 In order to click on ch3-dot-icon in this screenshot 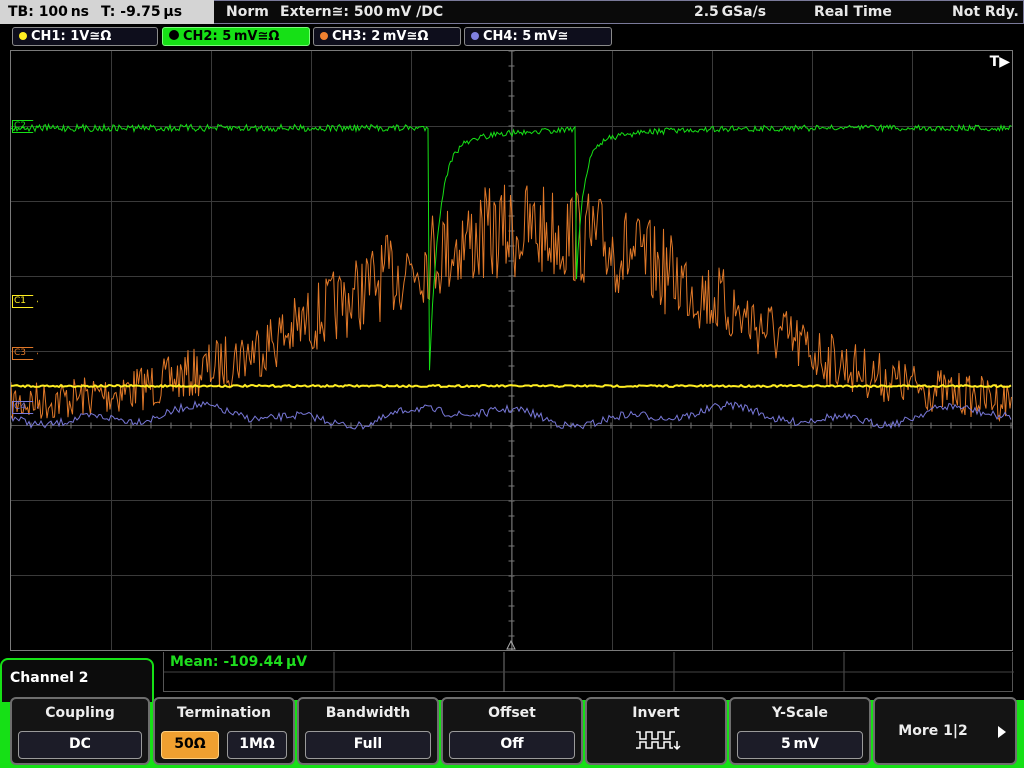, I will do `click(324, 36)`.